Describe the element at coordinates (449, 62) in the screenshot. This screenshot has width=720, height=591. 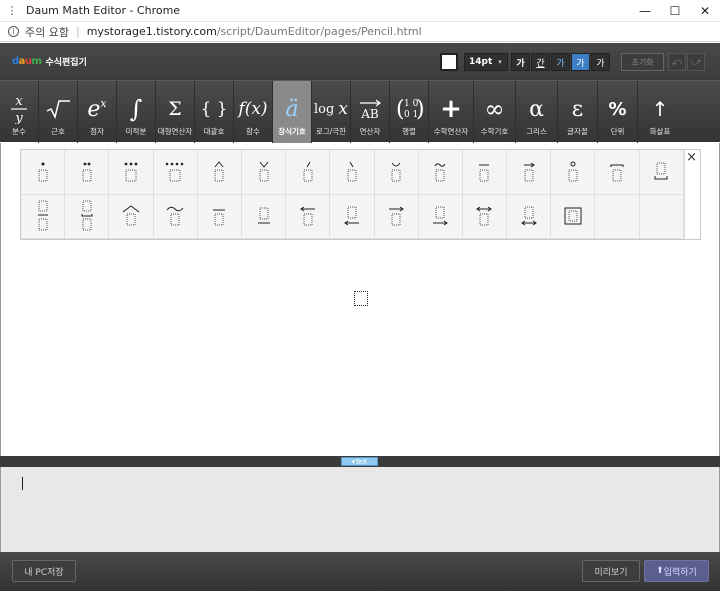
I see `color-picker-button` at that location.